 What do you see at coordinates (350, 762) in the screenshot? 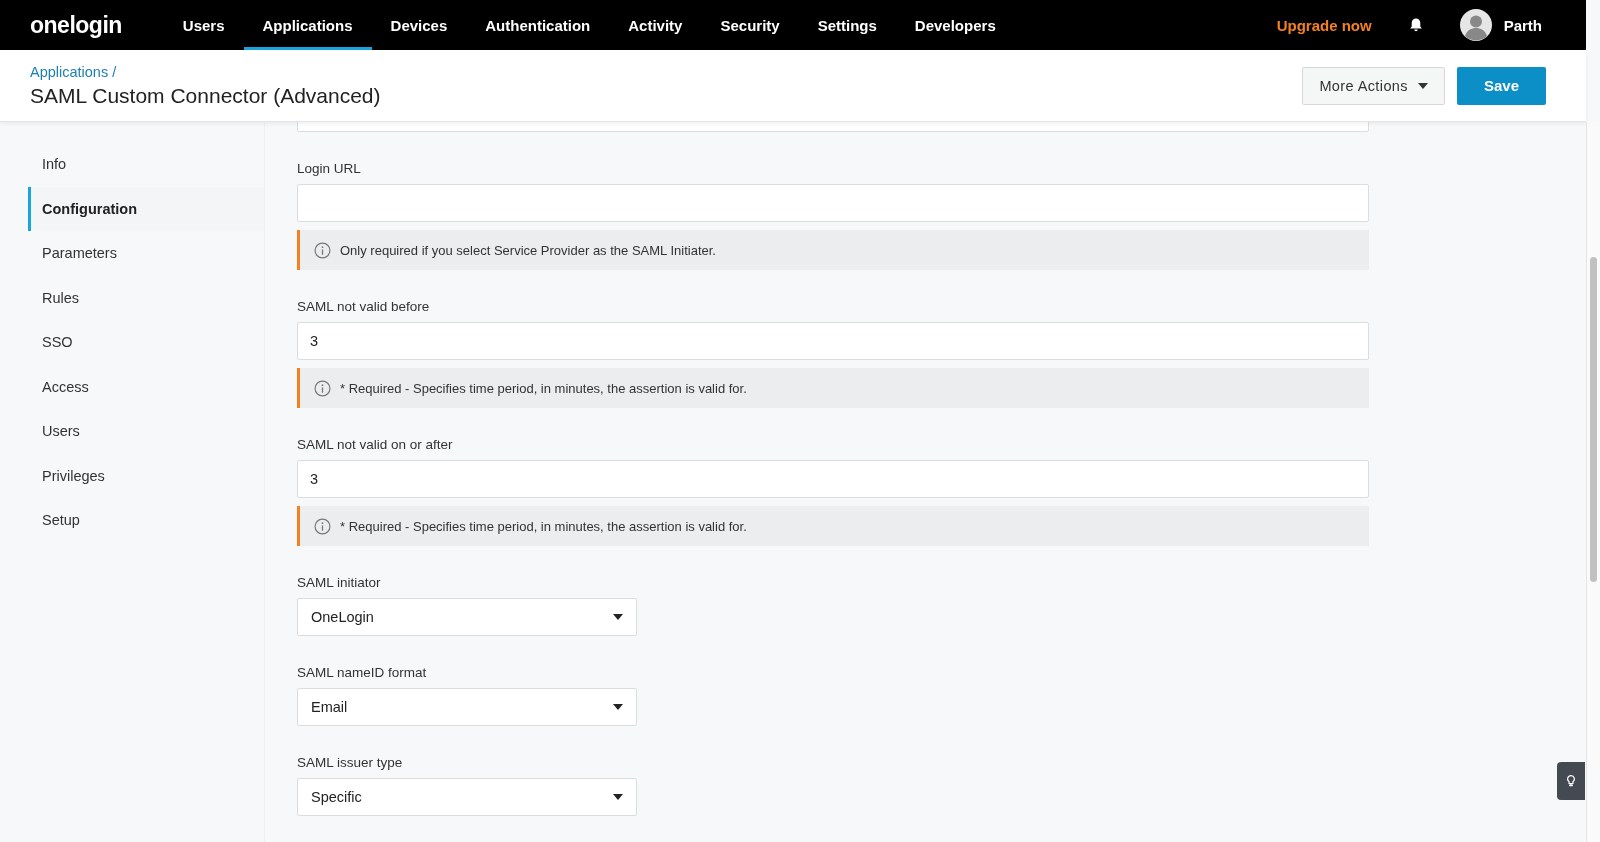
I see `field-label: SAML issuer type` at bounding box center [350, 762].